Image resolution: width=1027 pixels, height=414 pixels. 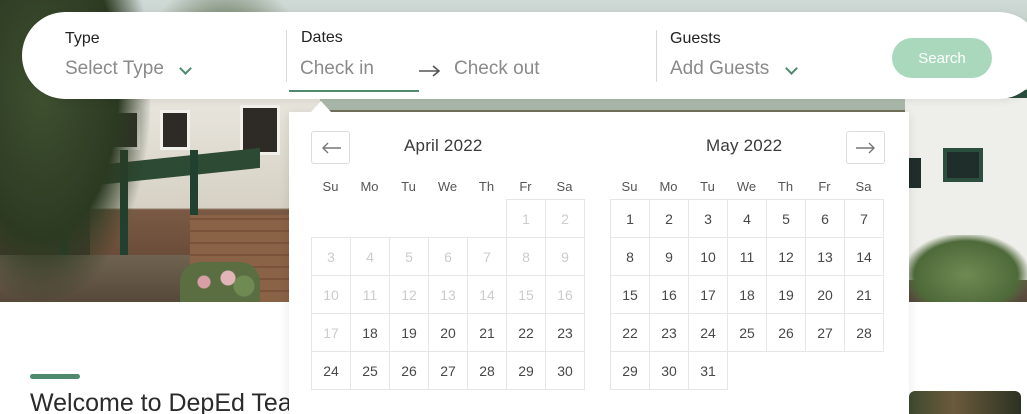 I want to click on calendar-day: 31, so click(x=708, y=370).